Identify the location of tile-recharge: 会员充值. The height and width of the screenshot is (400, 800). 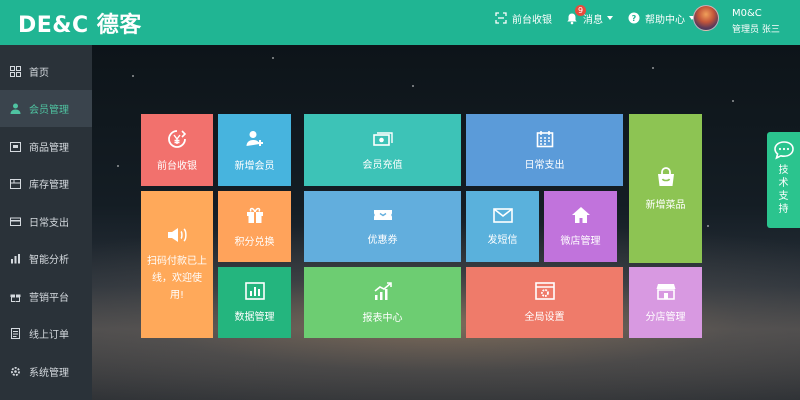
(382, 150).